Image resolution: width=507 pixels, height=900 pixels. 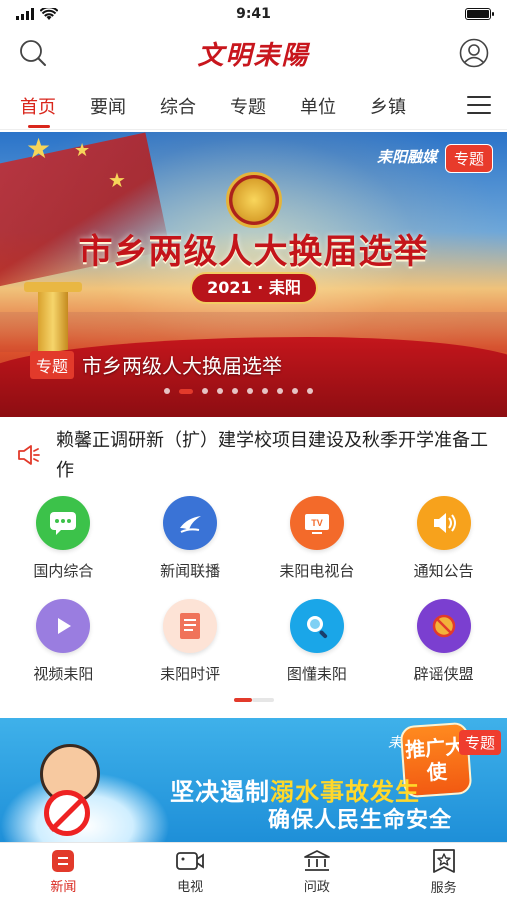 I want to click on profile-button, so click(x=474, y=53).